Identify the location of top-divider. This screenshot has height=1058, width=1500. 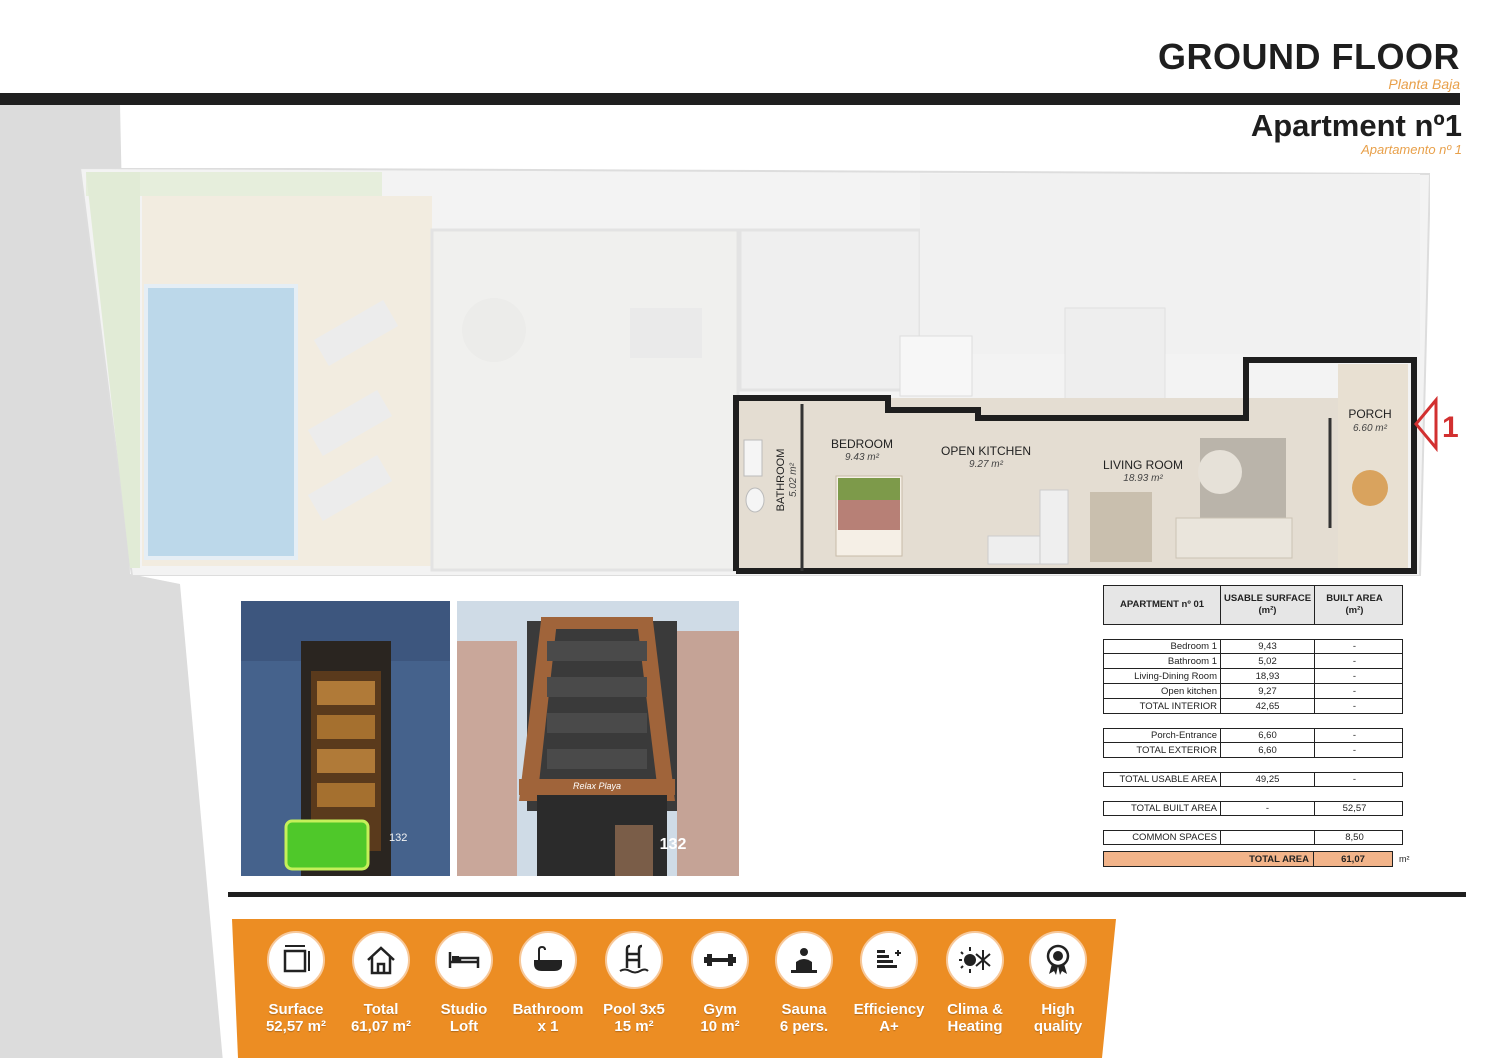
(730, 99).